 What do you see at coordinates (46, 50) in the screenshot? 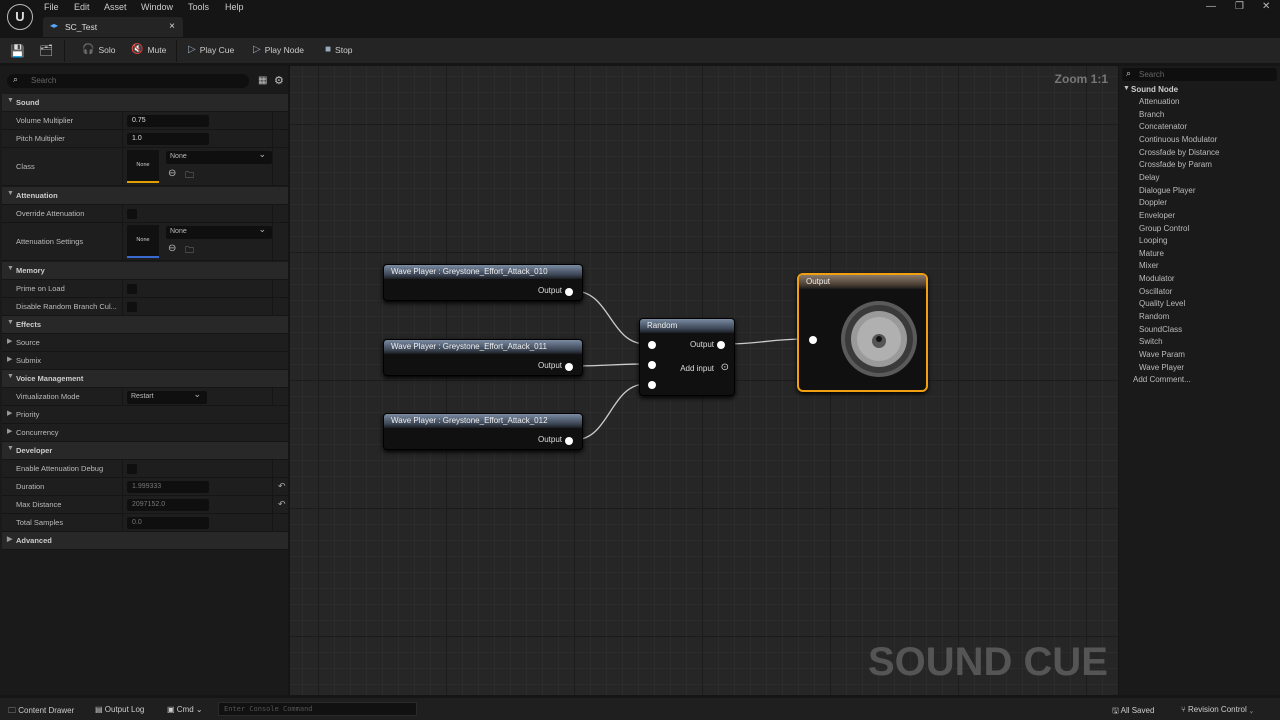
I see `browse-icon: 🗂` at bounding box center [46, 50].